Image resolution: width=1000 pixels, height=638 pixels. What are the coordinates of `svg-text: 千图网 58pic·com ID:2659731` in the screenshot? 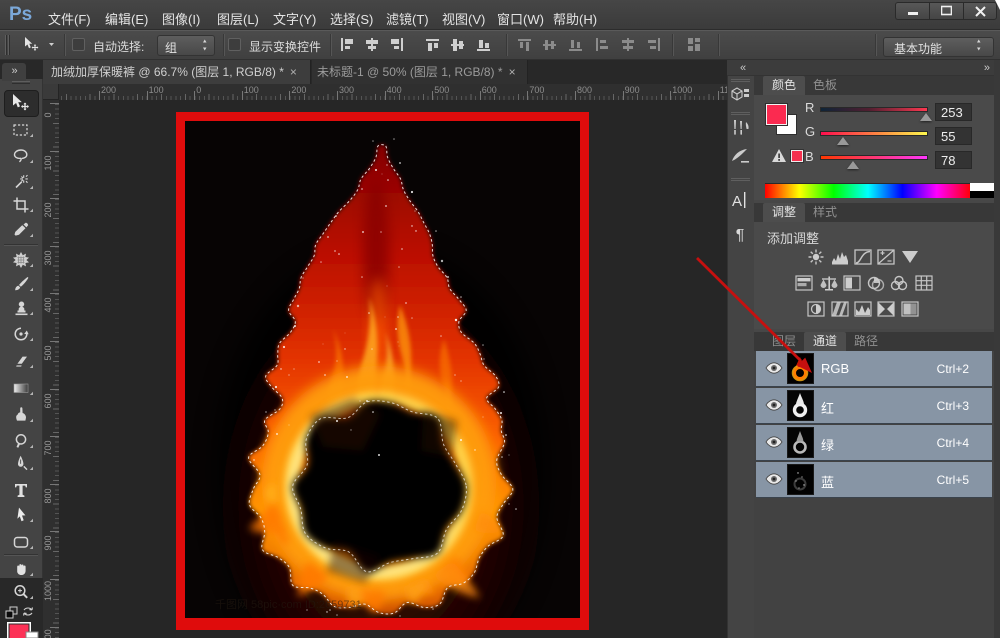 It's located at (288, 604).